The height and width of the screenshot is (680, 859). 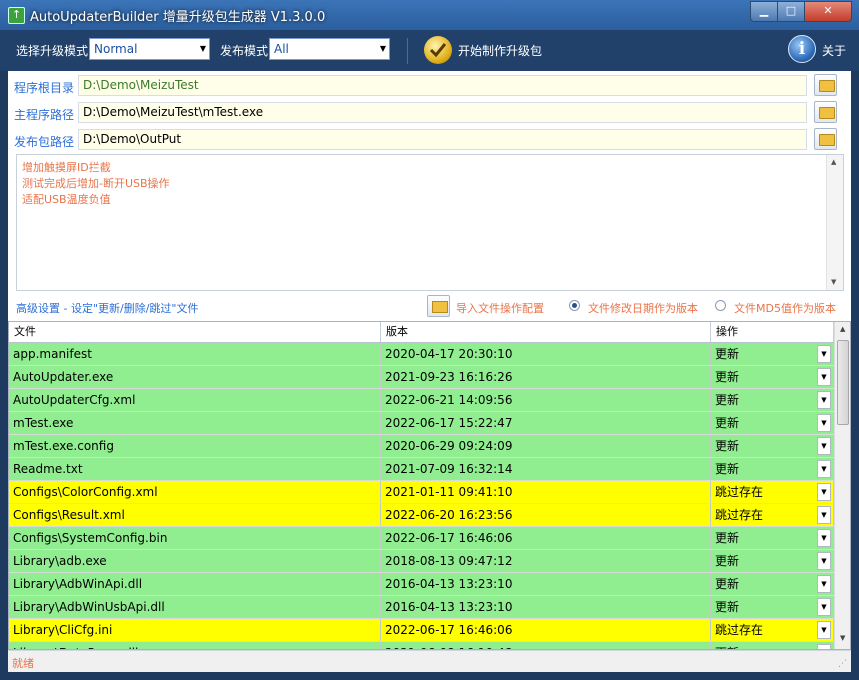 What do you see at coordinates (546, 561) in the screenshot?
I see `cell-version: 2018-08-13 09:47:12` at bounding box center [546, 561].